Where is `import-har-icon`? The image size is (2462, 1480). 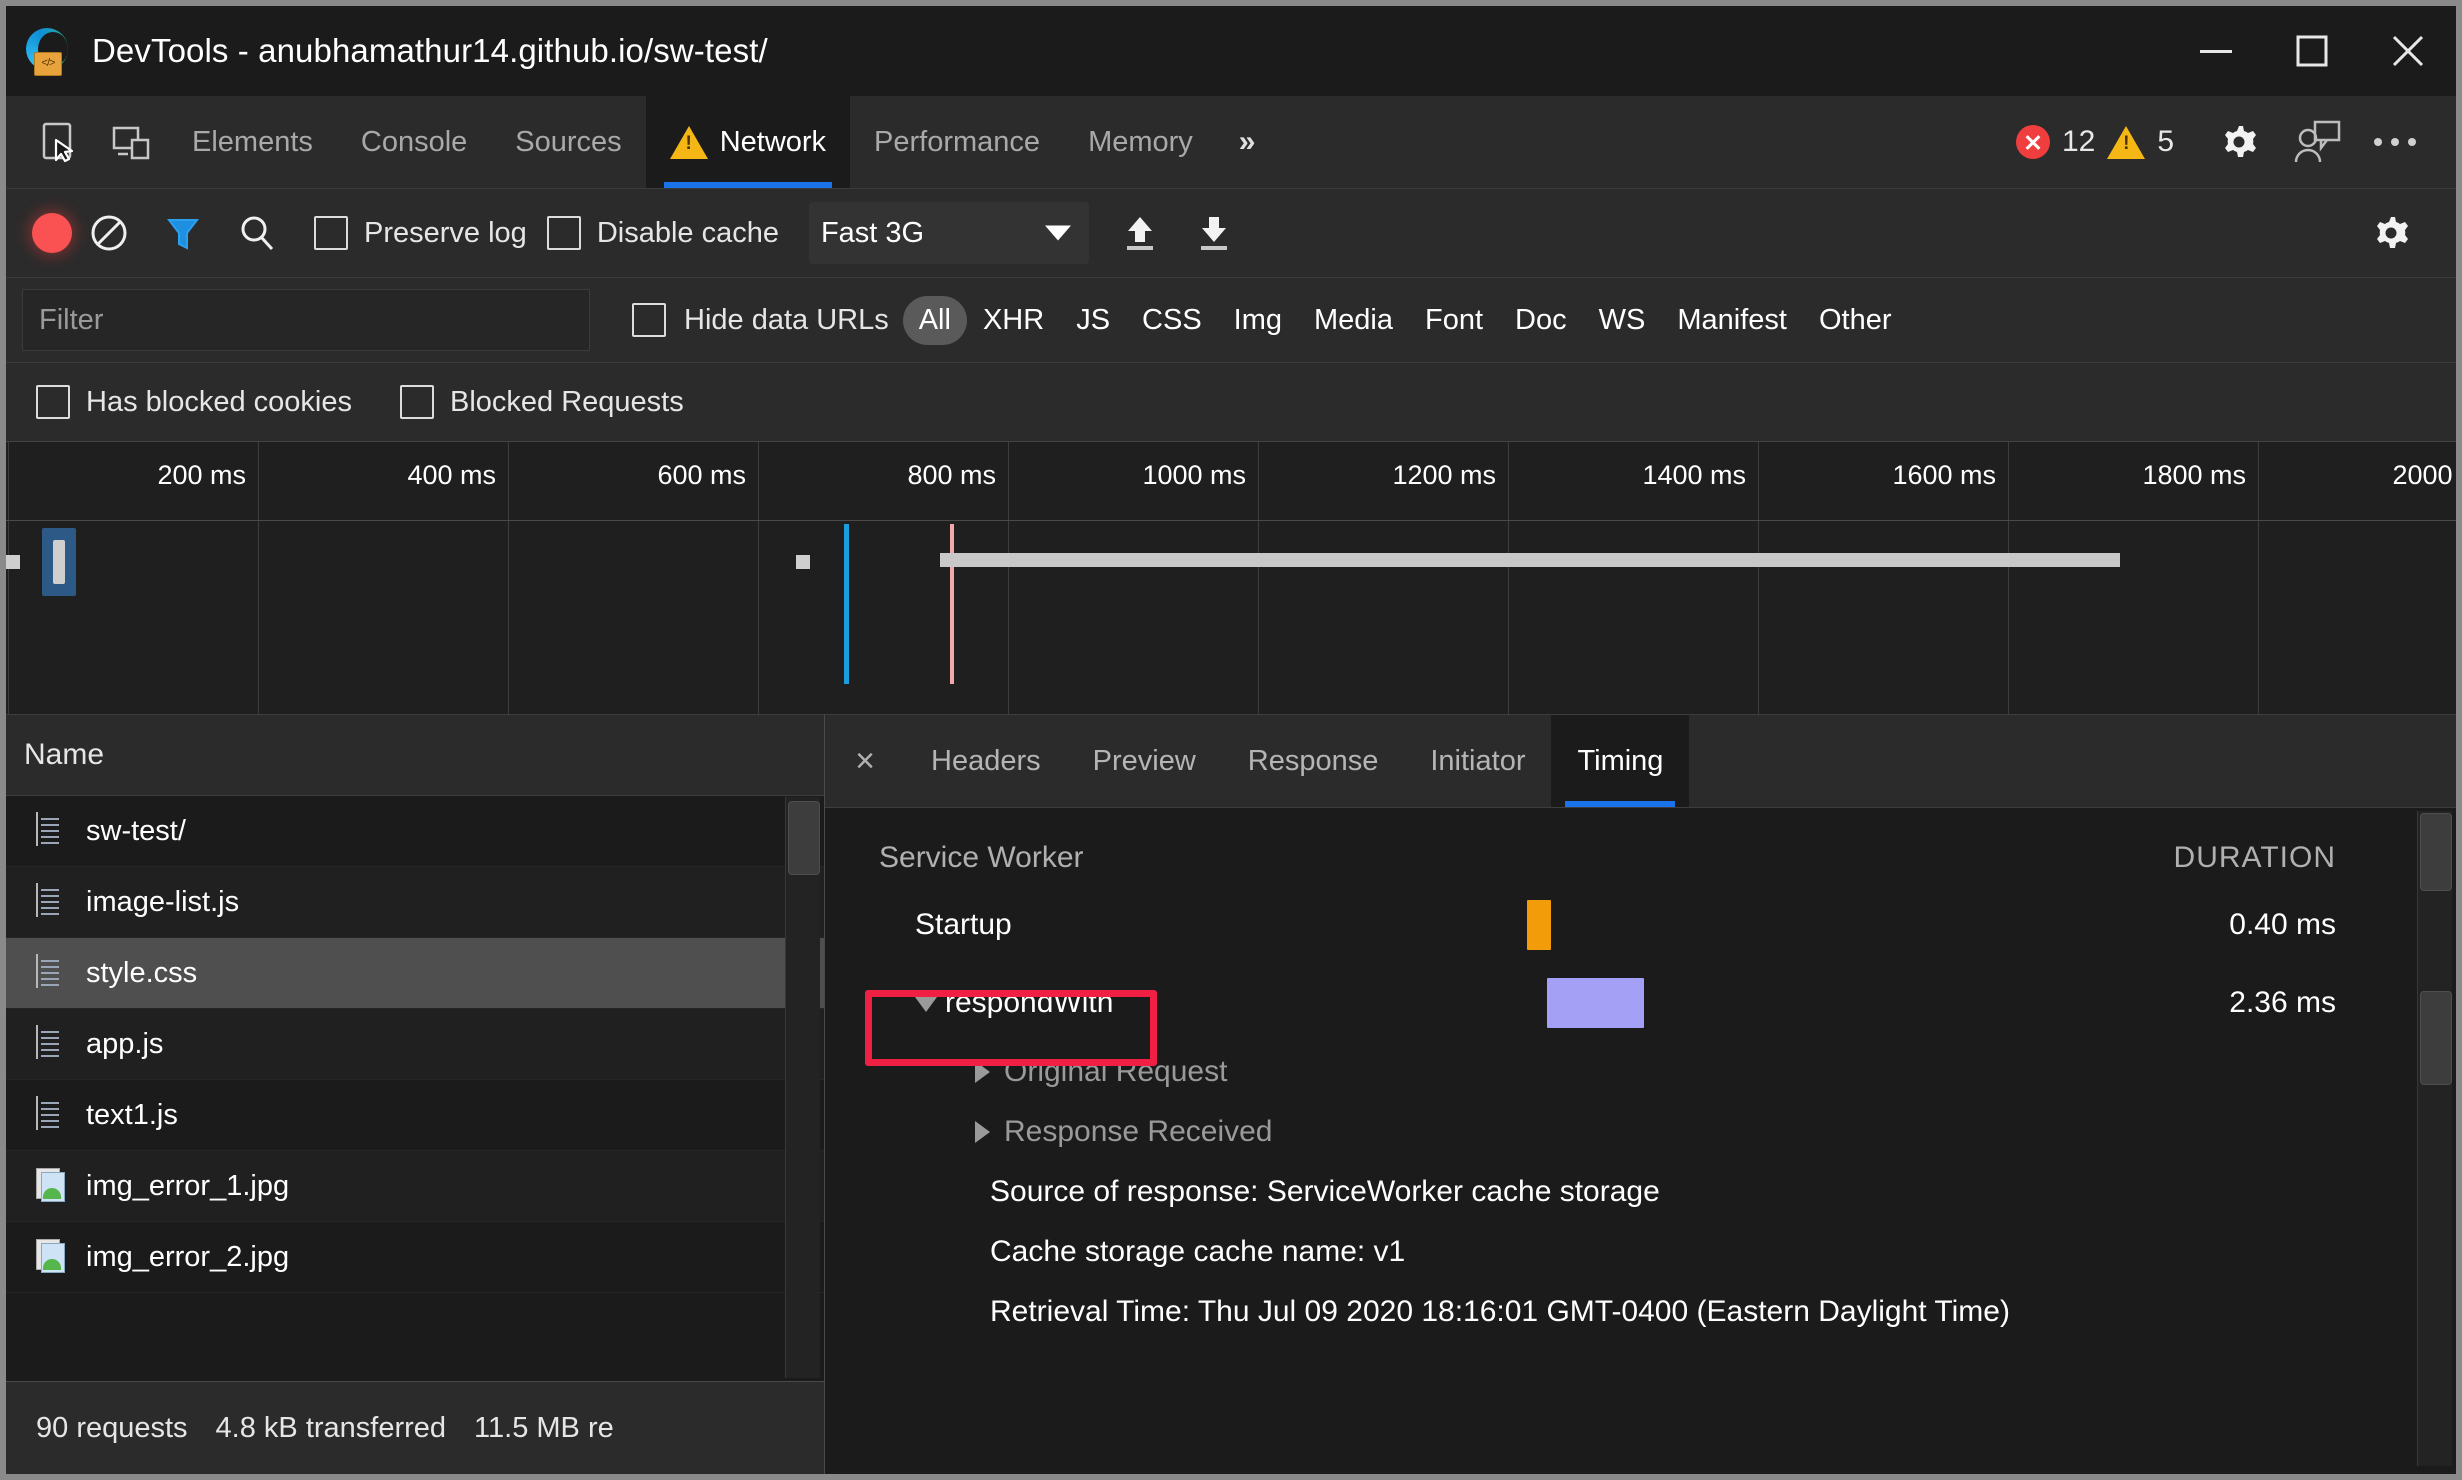 import-har-icon is located at coordinates (1140, 233).